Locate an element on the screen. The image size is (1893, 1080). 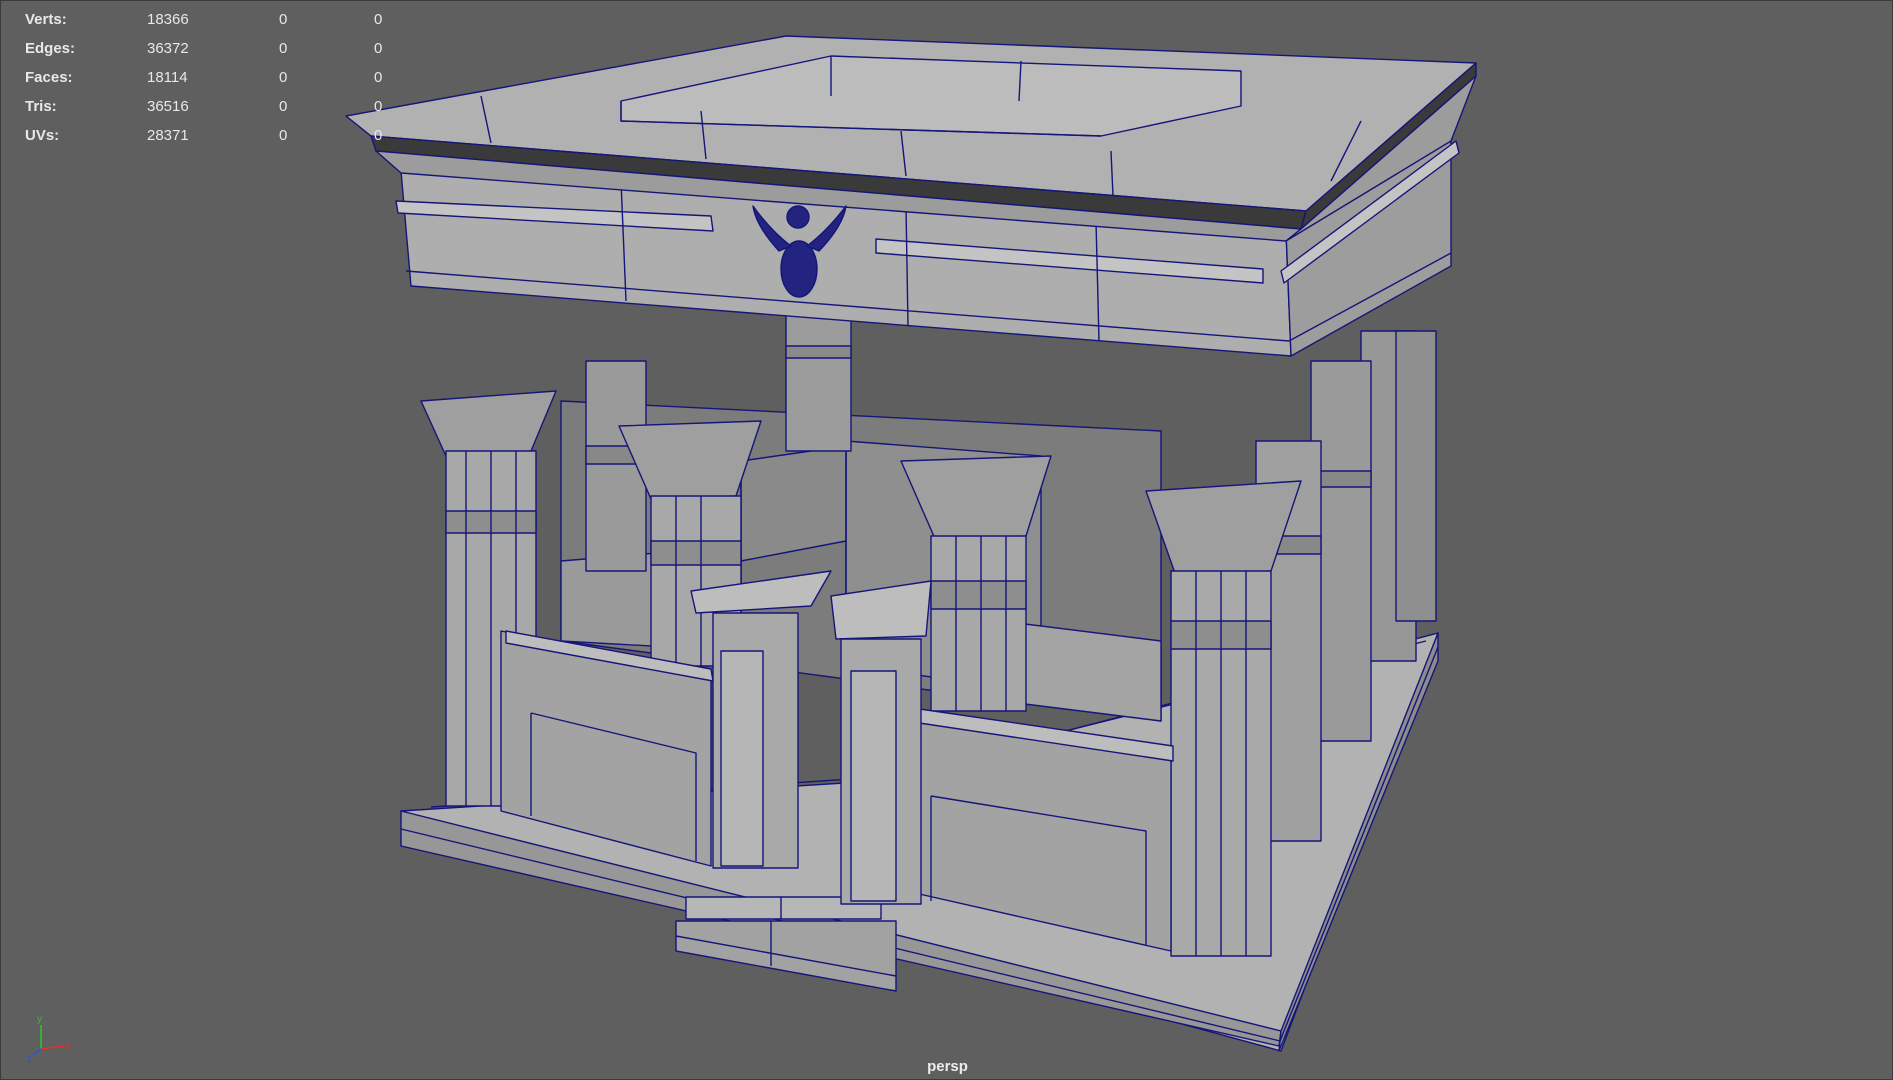
hud-value: 18114 is located at coordinates (167, 77).